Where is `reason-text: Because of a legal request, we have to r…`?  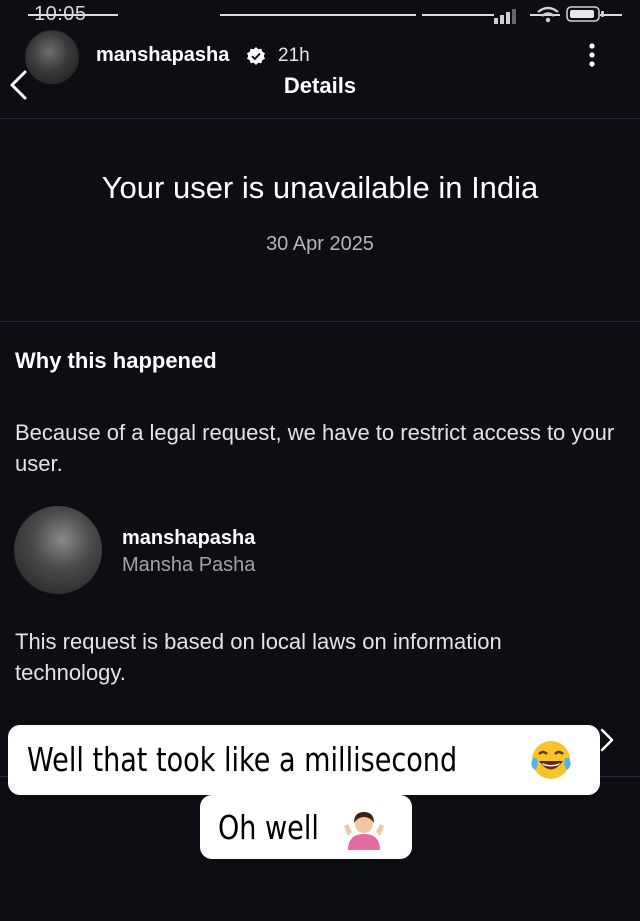
reason-text: Because of a legal request, we have to r… is located at coordinates (315, 448).